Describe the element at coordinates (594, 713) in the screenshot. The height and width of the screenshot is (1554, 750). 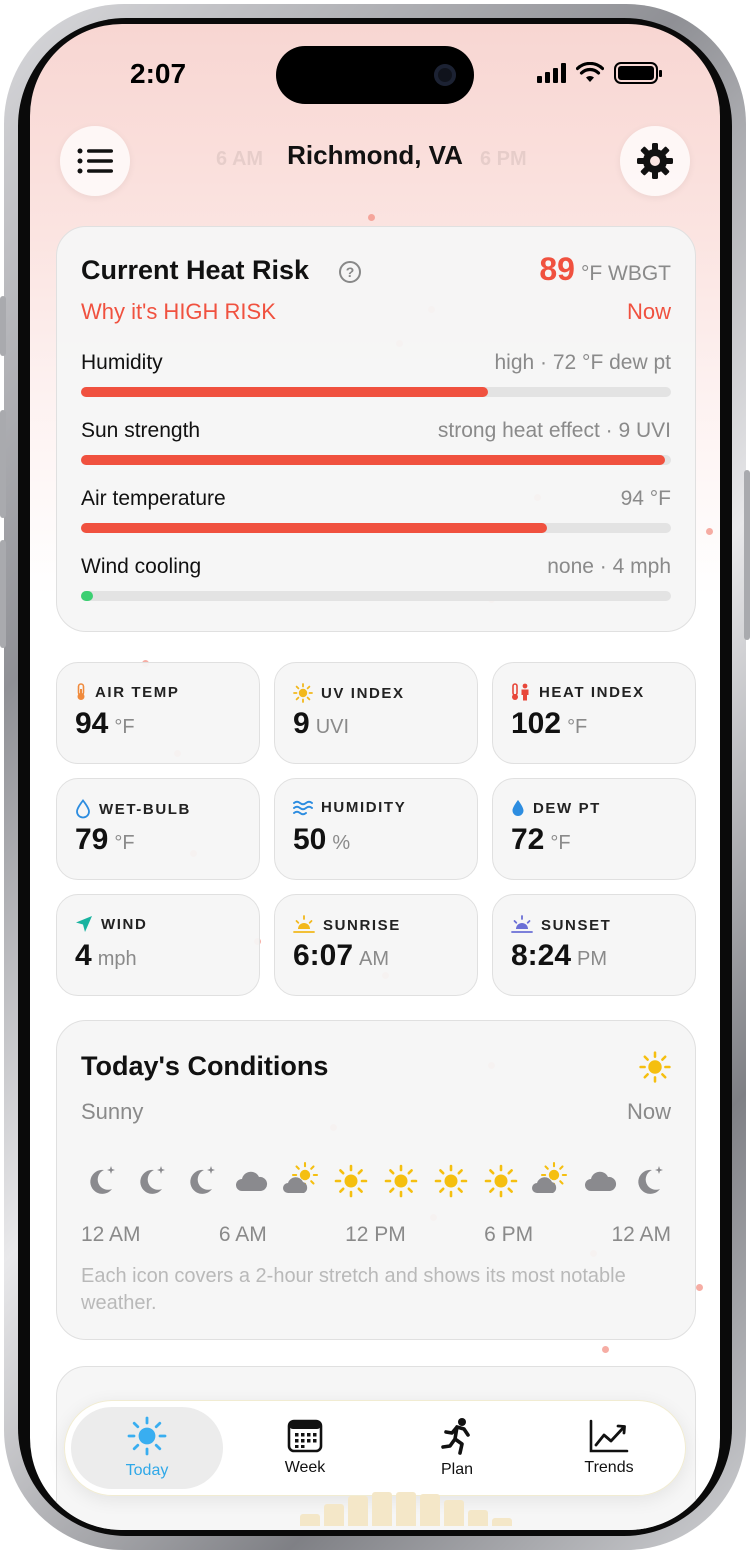
I see `metric-tile-heat-index: HEAT INDEX 102 °F` at that location.